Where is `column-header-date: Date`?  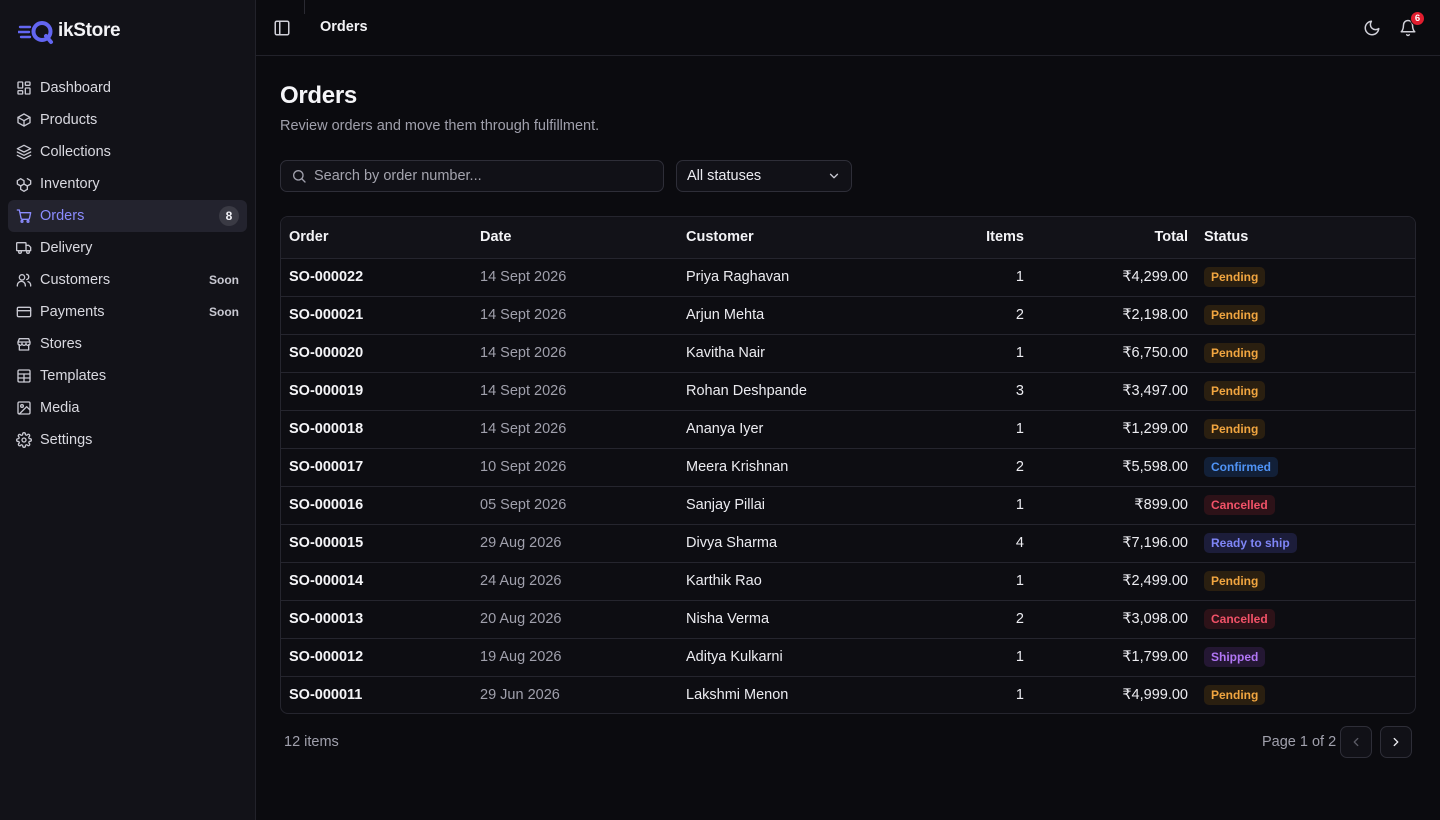
column-header-date: Date is located at coordinates (575, 238).